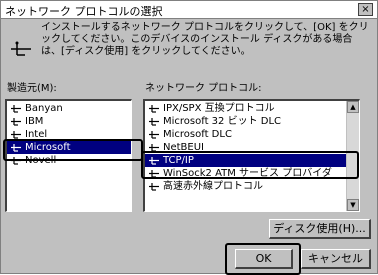 The image size is (378, 275). I want to click on protocol-item: Microsoft 32 ビット DLC, so click(252, 121).